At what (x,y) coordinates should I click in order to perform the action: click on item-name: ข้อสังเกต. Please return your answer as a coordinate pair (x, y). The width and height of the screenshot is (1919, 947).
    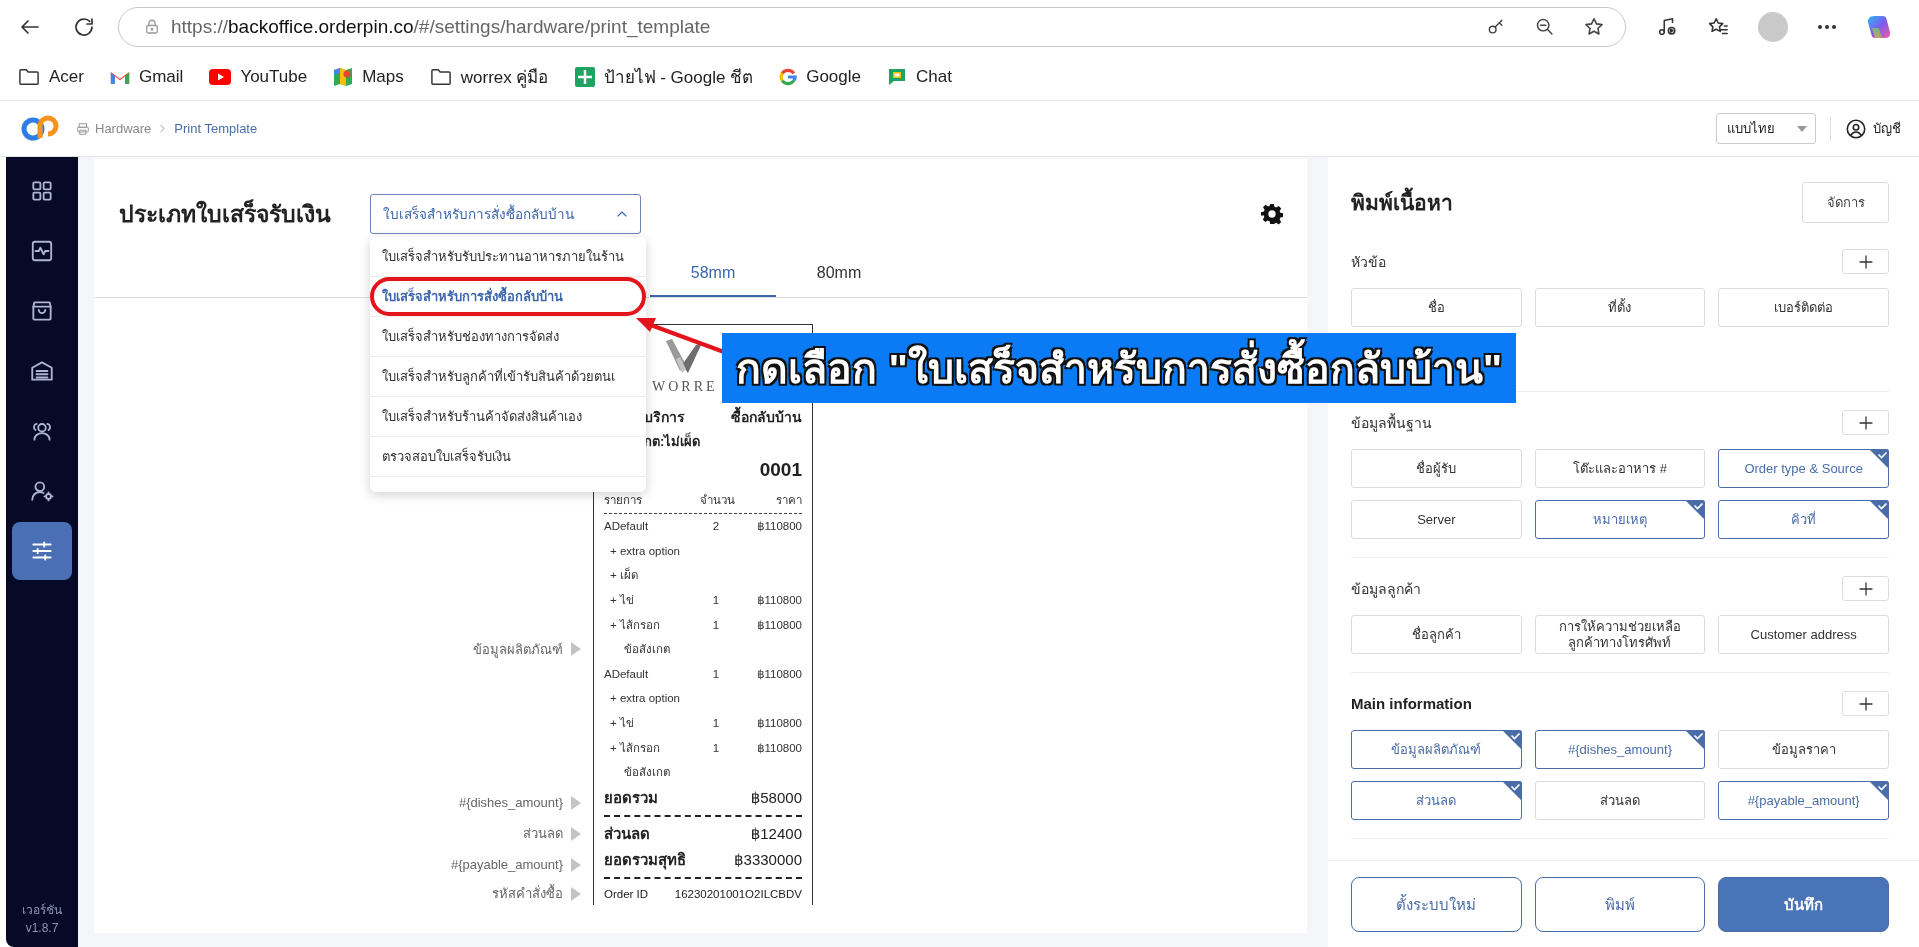
    Looking at the image, I should click on (647, 773).